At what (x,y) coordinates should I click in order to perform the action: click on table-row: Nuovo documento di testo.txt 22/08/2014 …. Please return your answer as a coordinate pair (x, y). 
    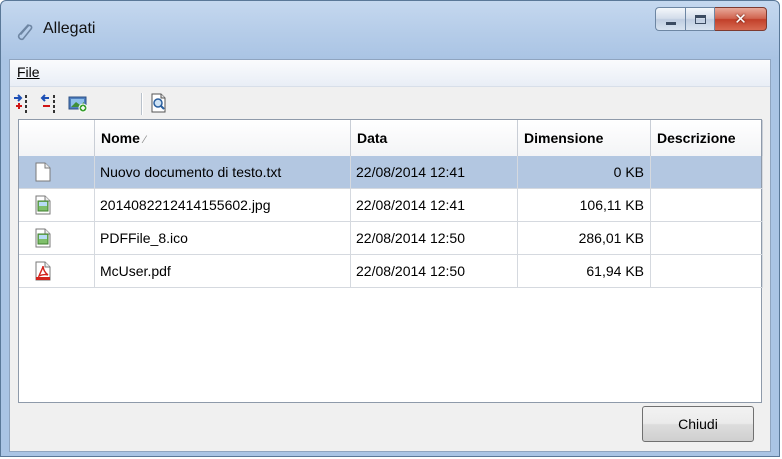
    Looking at the image, I should click on (391, 172).